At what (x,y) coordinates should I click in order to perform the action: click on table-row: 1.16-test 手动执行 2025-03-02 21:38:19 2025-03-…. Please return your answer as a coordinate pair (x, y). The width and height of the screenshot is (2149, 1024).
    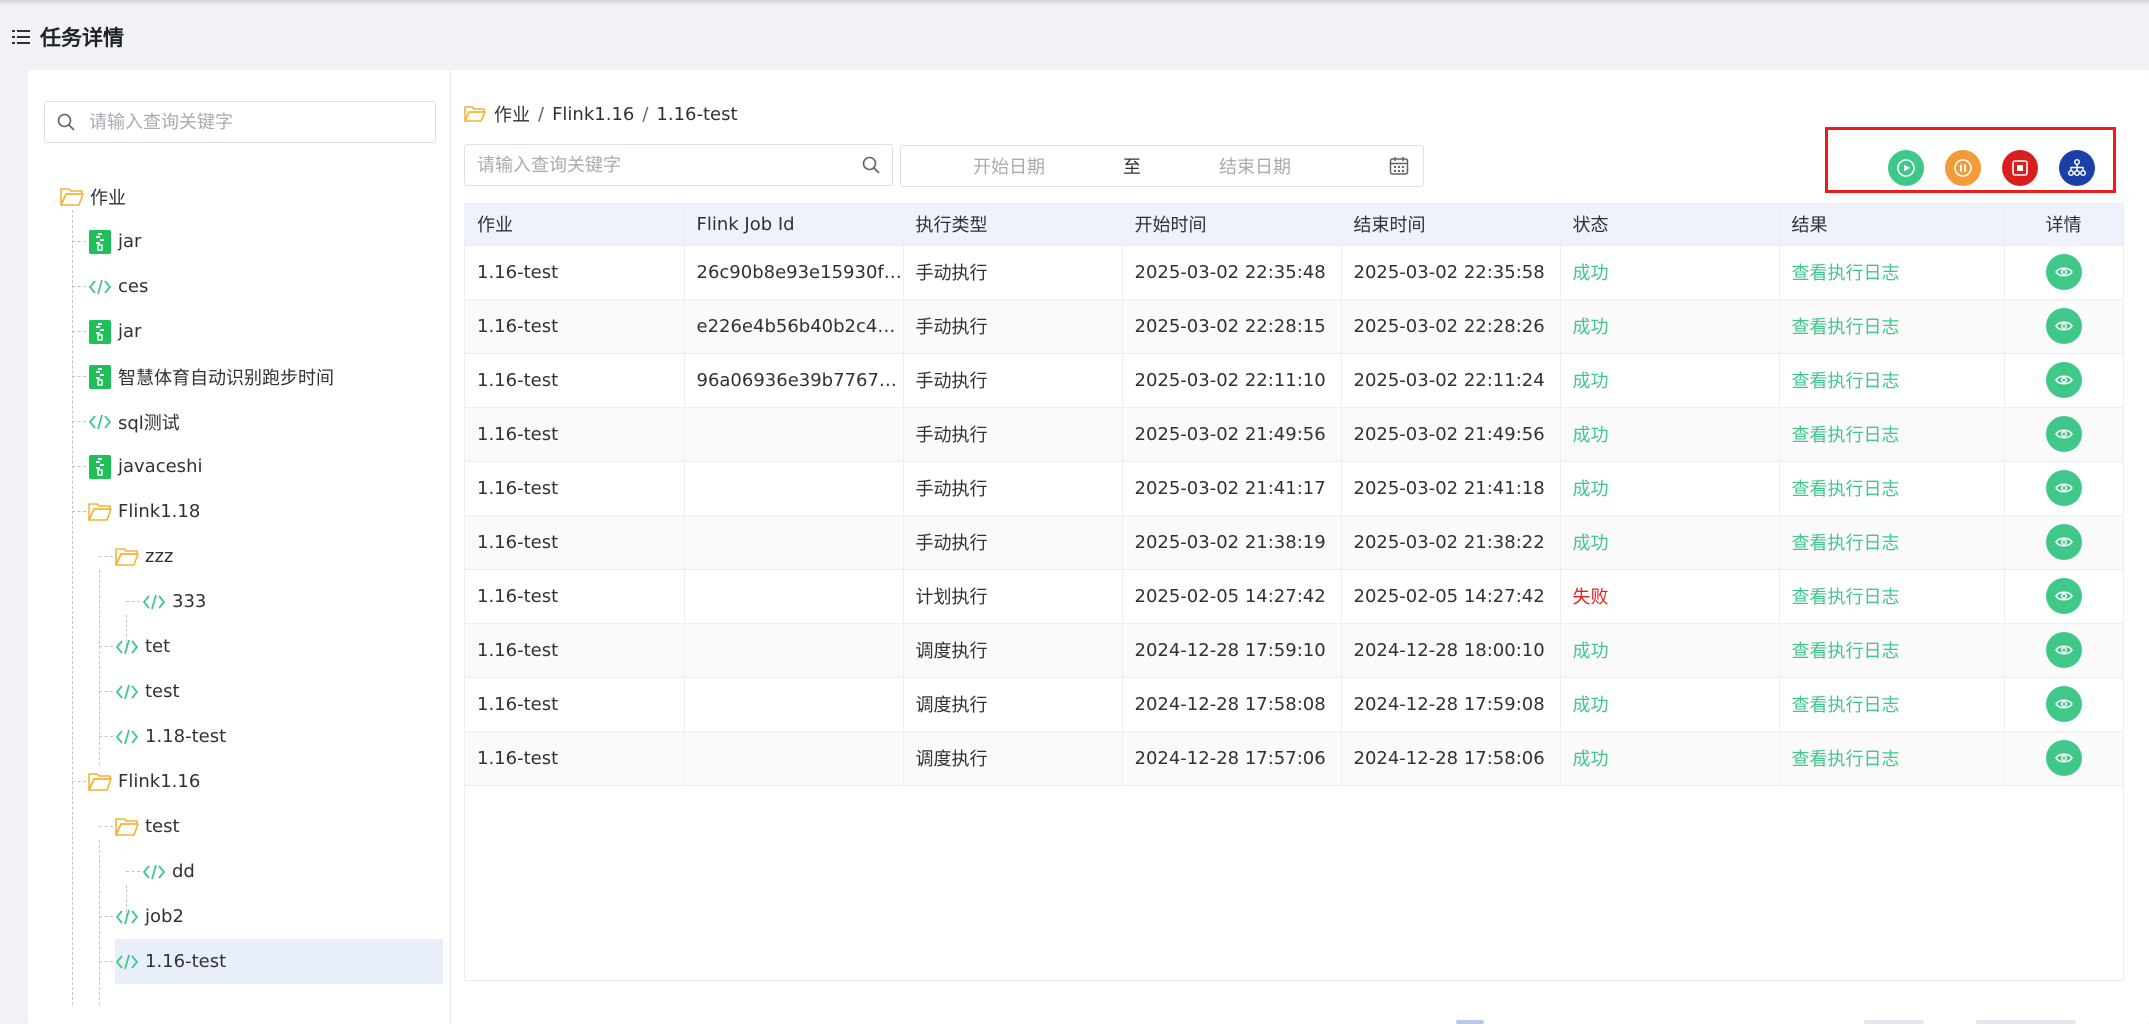
    Looking at the image, I should click on (1294, 542).